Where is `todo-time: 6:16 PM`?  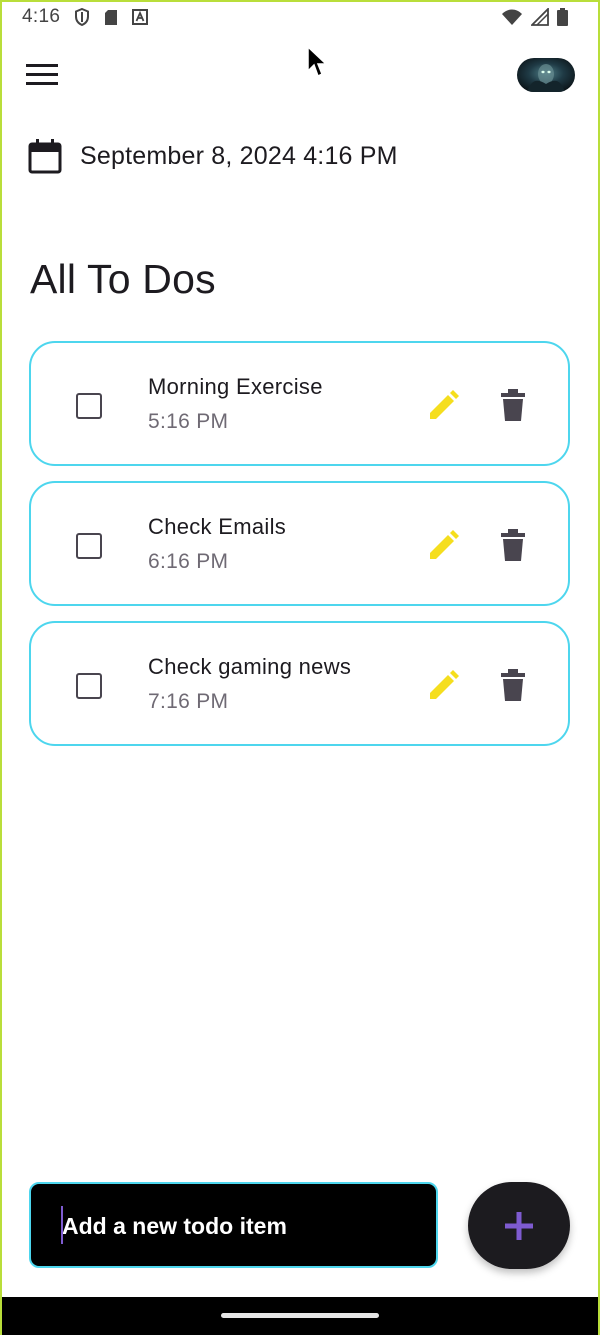 todo-time: 6:16 PM is located at coordinates (188, 561).